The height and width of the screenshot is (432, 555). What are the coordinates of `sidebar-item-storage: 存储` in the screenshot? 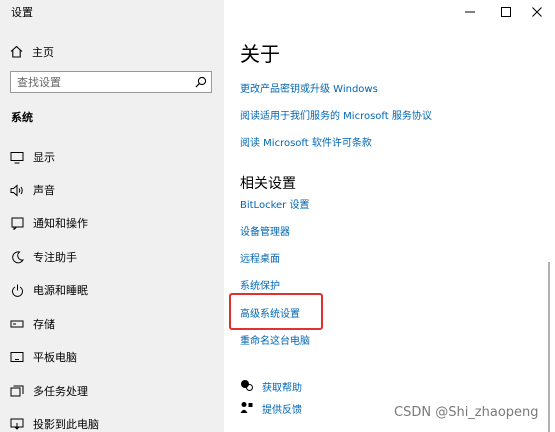 It's located at (32, 324).